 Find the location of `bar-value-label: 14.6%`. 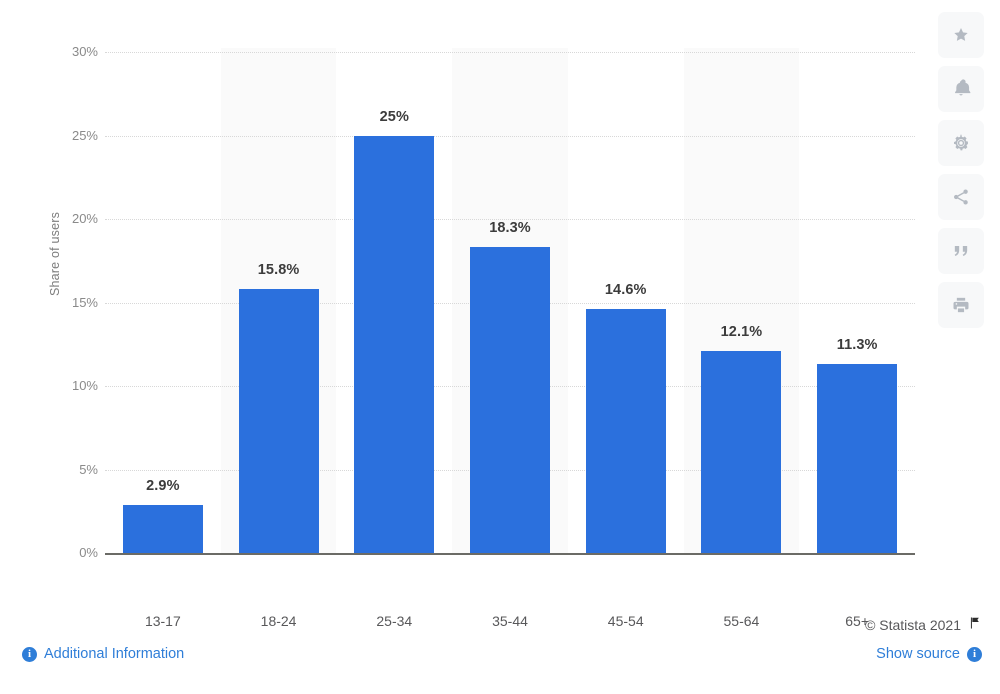

bar-value-label: 14.6% is located at coordinates (625, 290).